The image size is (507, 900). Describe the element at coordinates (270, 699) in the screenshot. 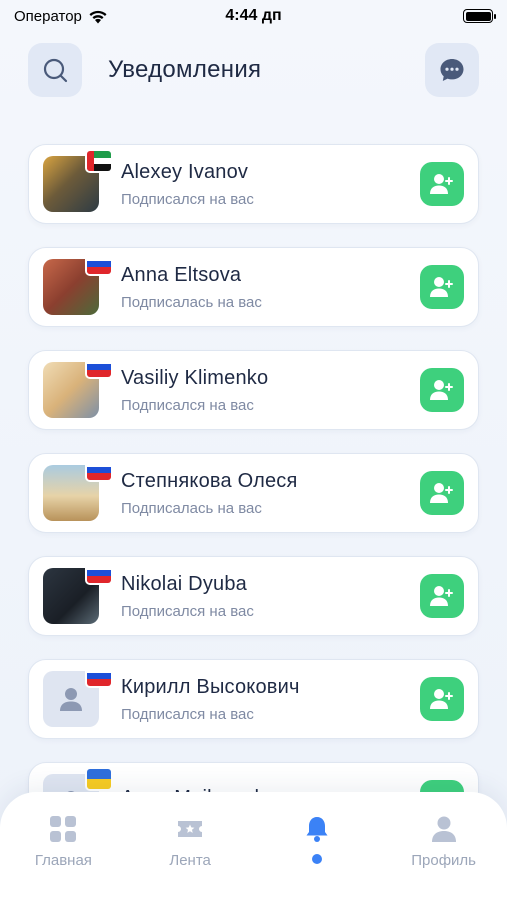

I see `notification-info: Кирилл Высокович Подписался на вас` at that location.